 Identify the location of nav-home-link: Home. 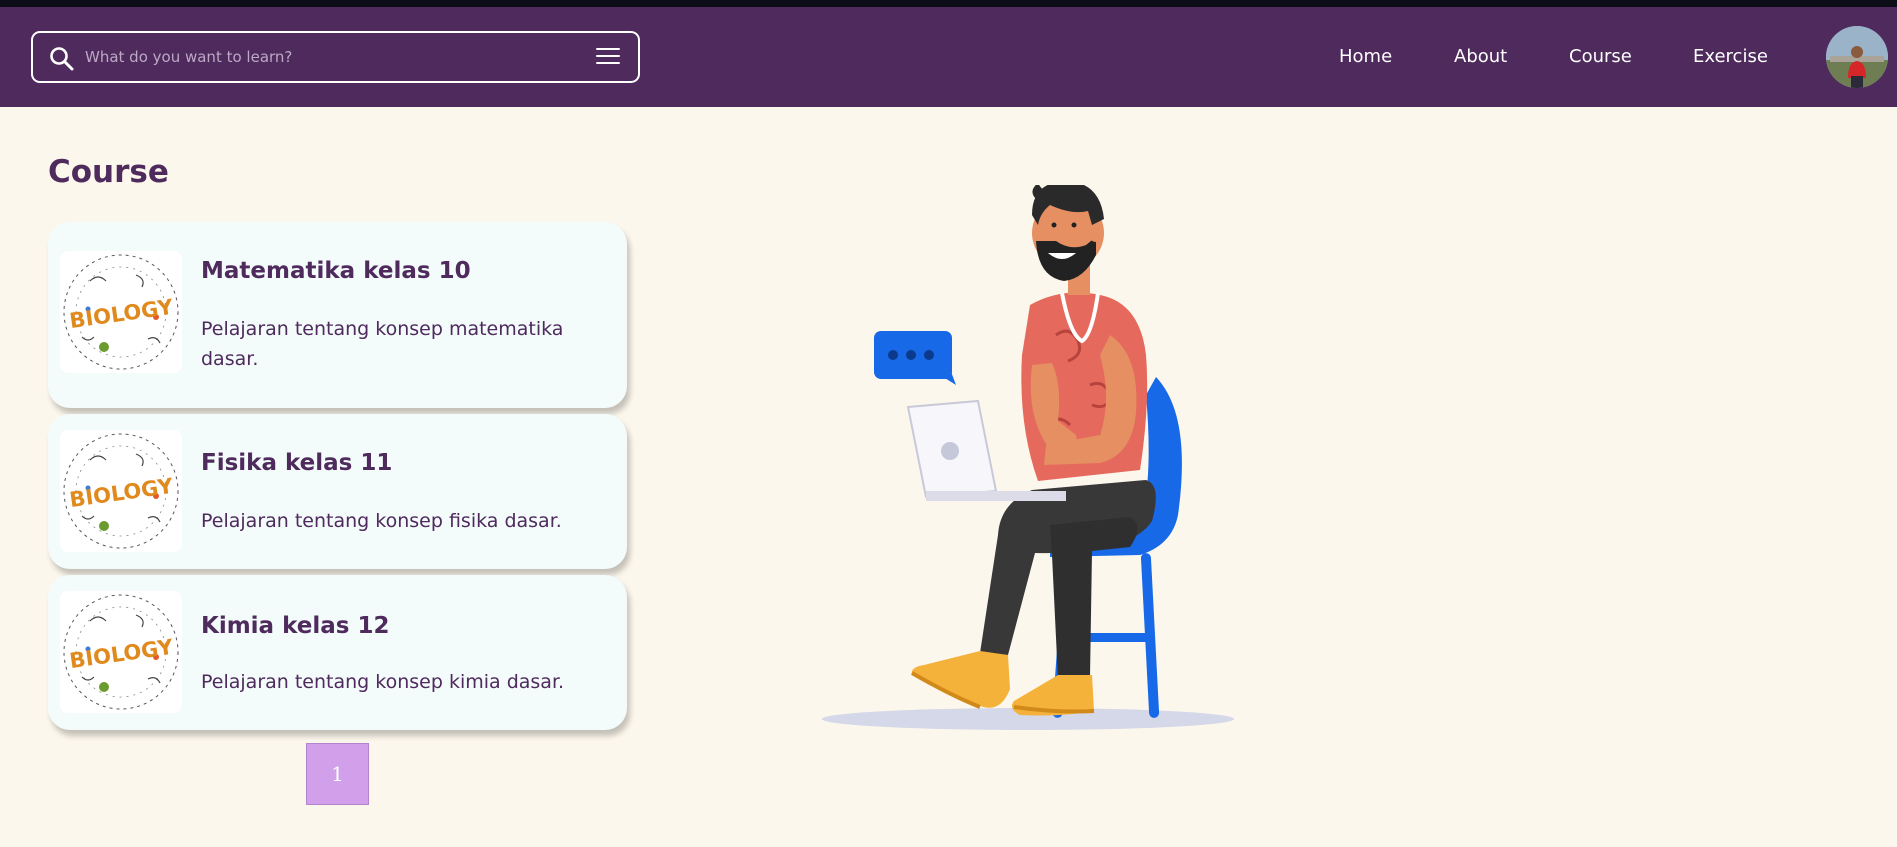
(1365, 56).